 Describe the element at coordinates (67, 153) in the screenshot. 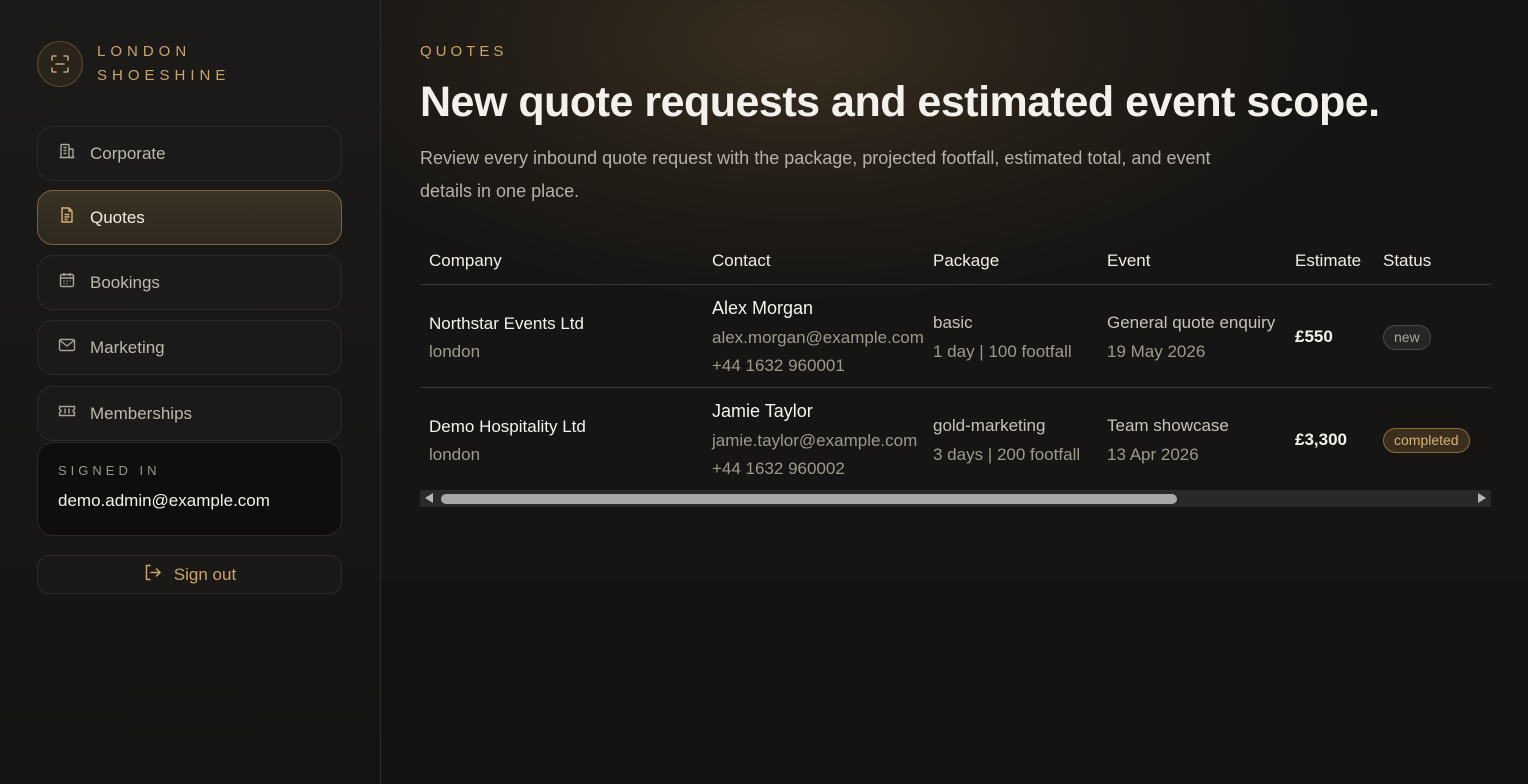

I see `building-icon` at that location.